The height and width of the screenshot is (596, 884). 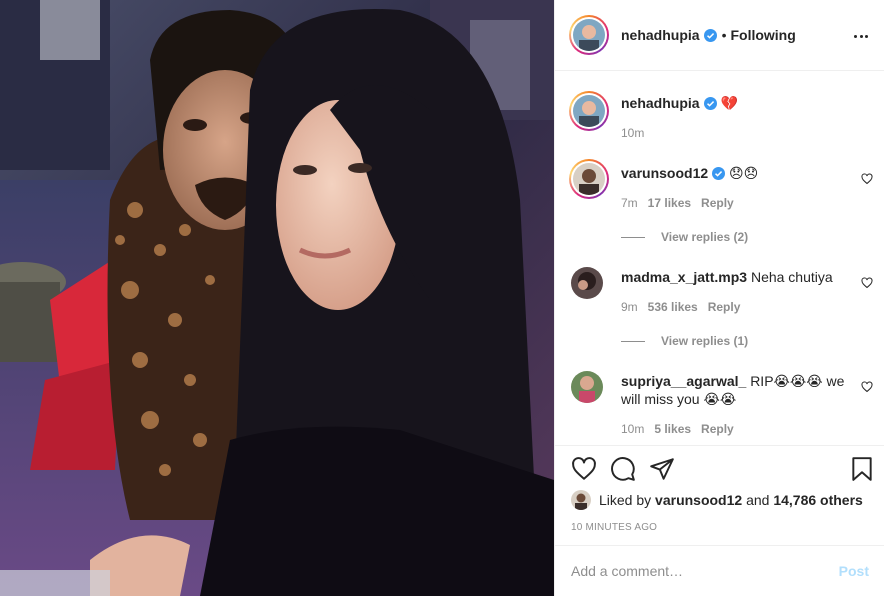 I want to click on comment-username: varunsood12, so click(x=664, y=173).